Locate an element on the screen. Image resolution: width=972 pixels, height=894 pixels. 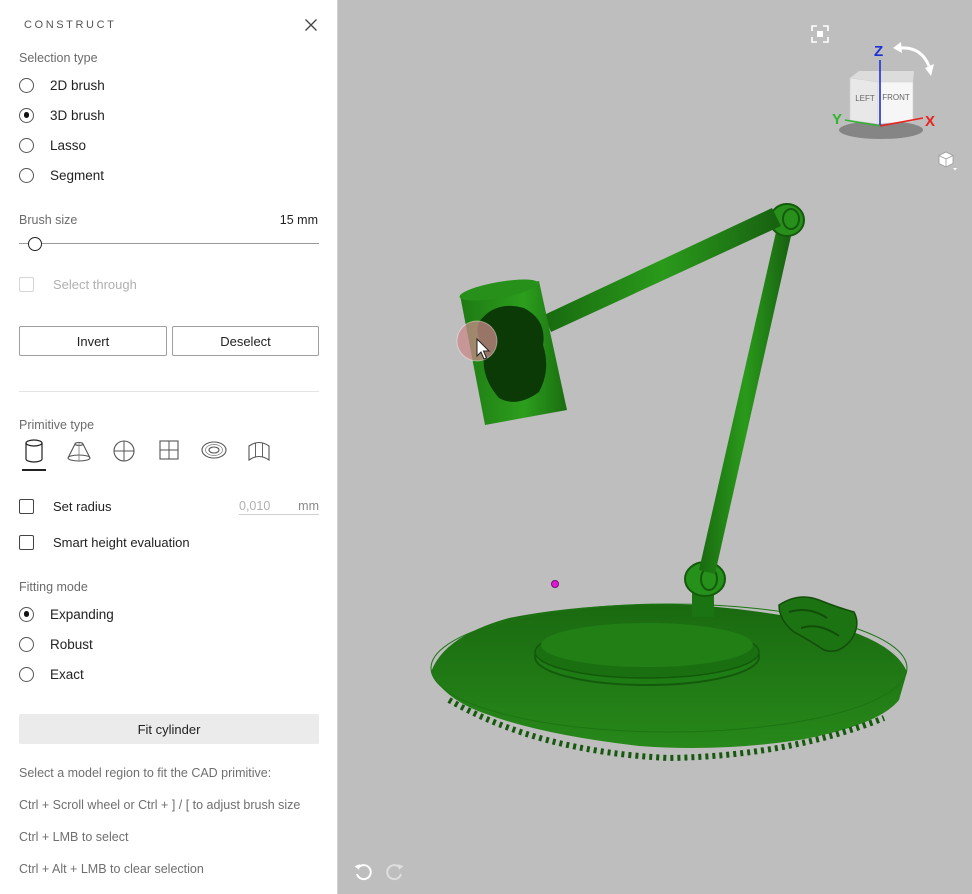
radio-label: Segment is located at coordinates (77, 175).